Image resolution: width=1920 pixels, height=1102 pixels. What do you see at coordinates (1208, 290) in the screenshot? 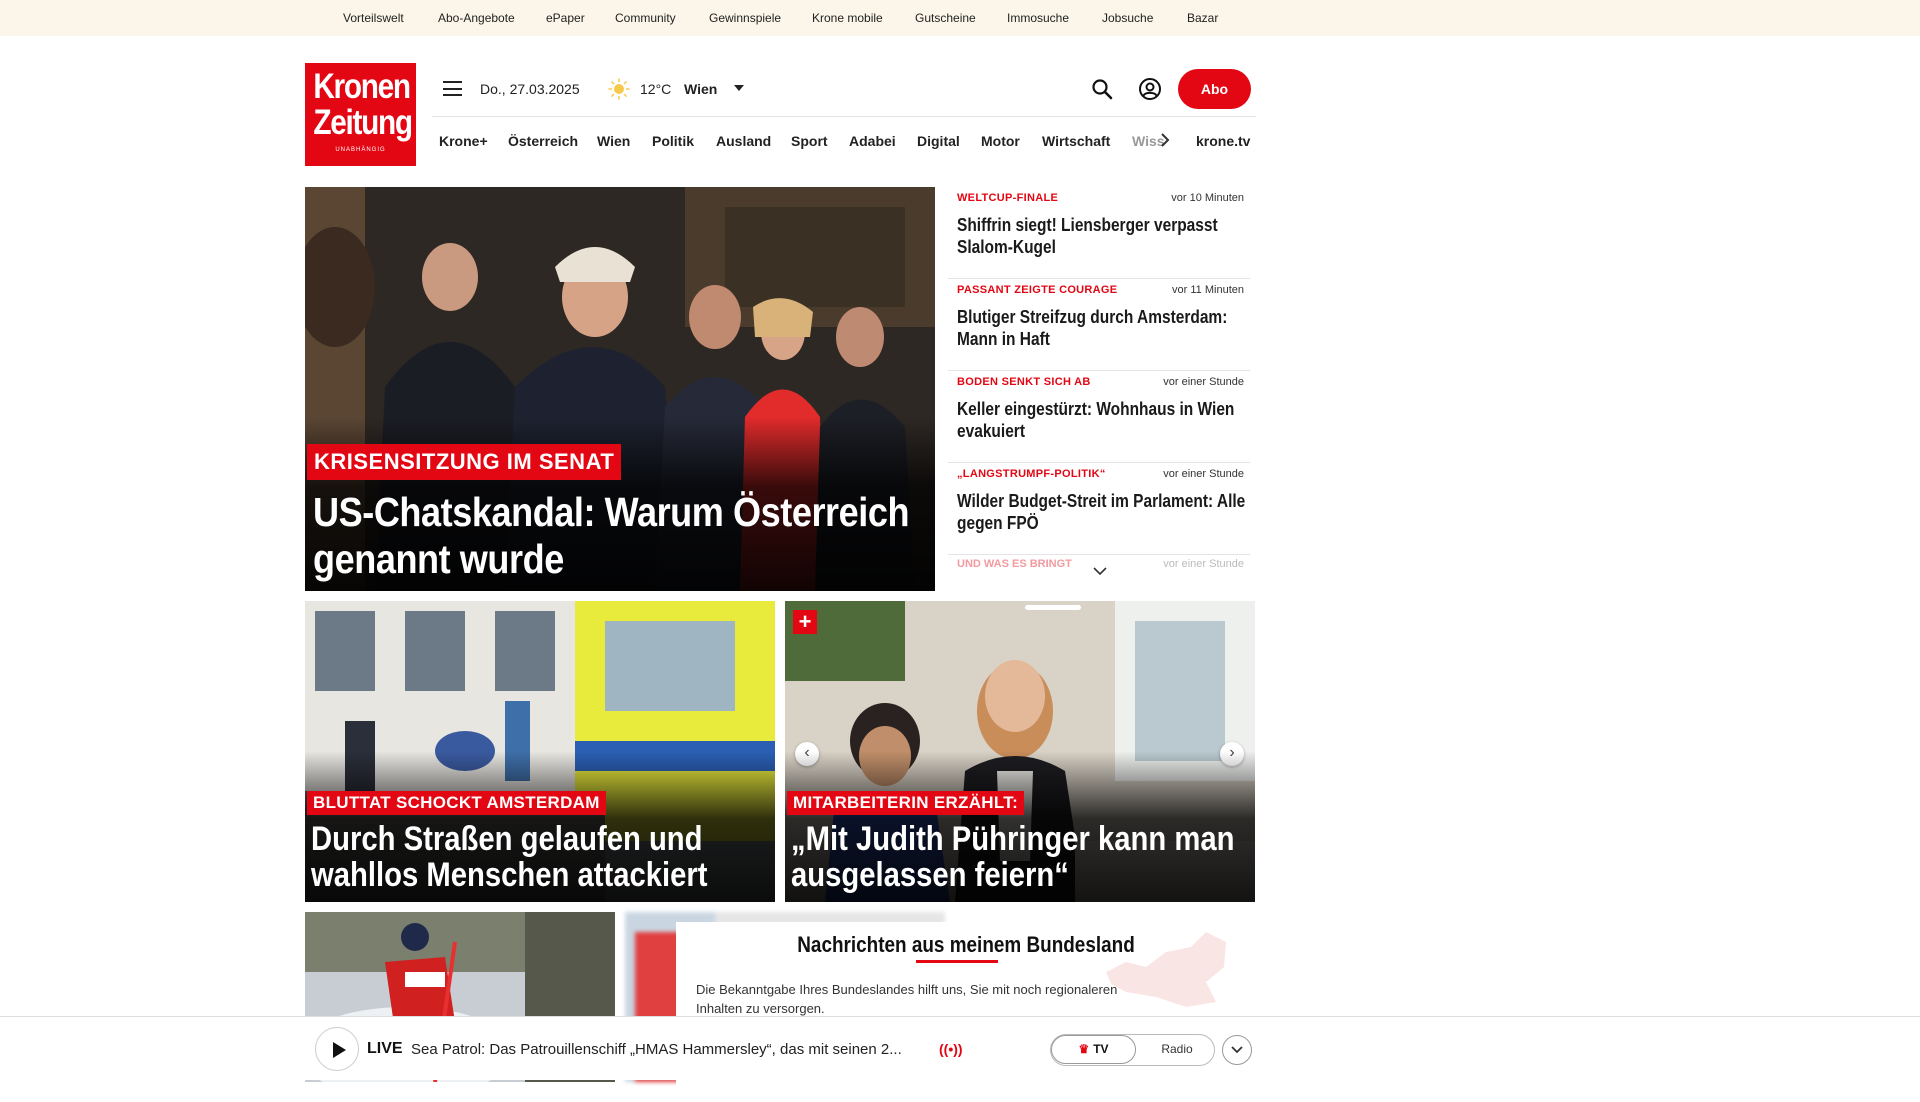
I see `ticker-time: vor 11 Minuten` at bounding box center [1208, 290].